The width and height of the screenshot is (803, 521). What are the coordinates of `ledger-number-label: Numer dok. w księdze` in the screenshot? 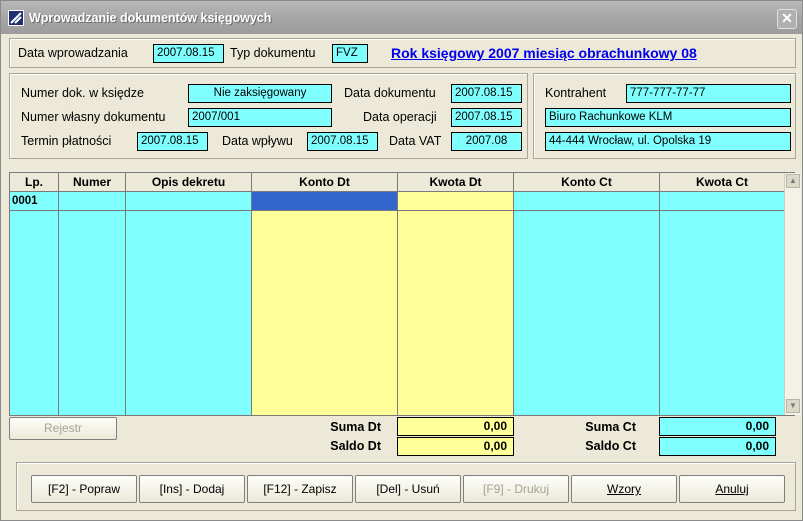 It's located at (82, 93).